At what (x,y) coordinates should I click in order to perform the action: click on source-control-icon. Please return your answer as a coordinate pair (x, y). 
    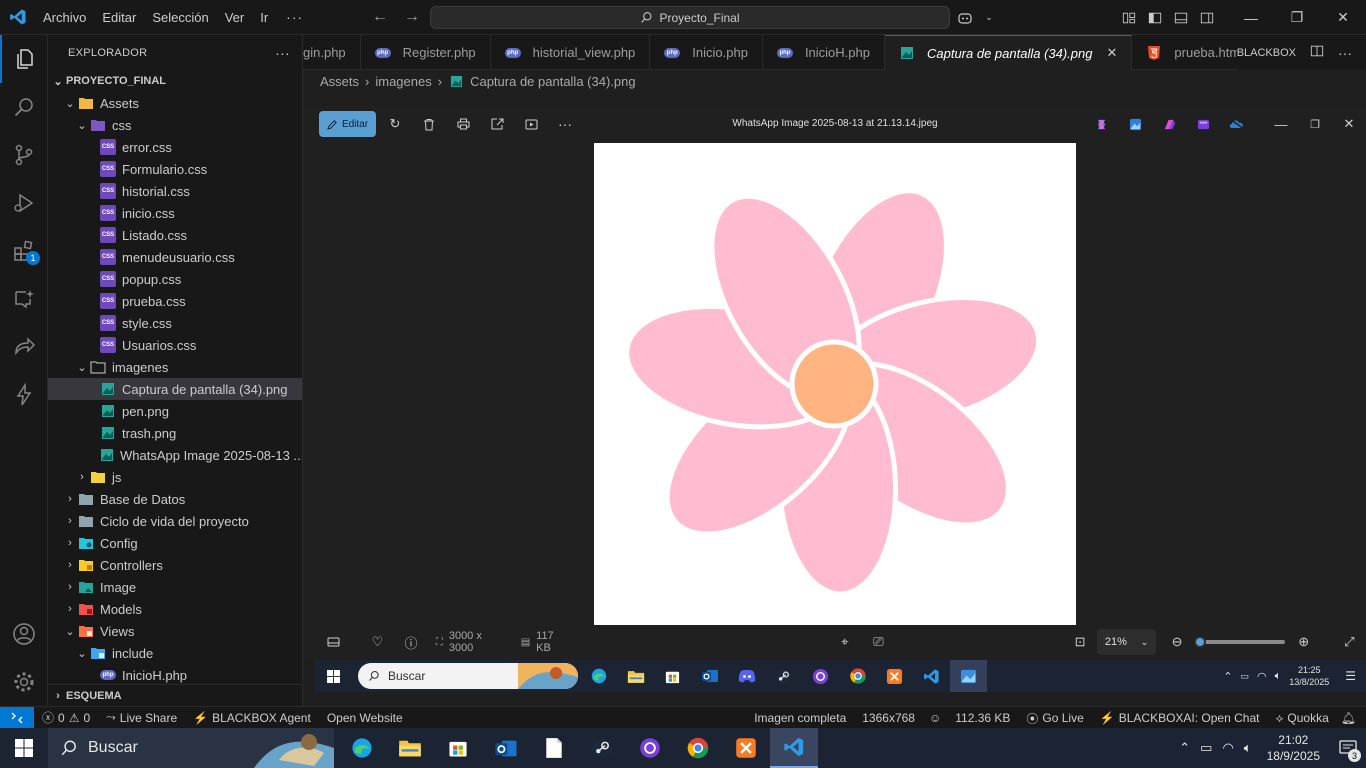
    Looking at the image, I should click on (24, 155).